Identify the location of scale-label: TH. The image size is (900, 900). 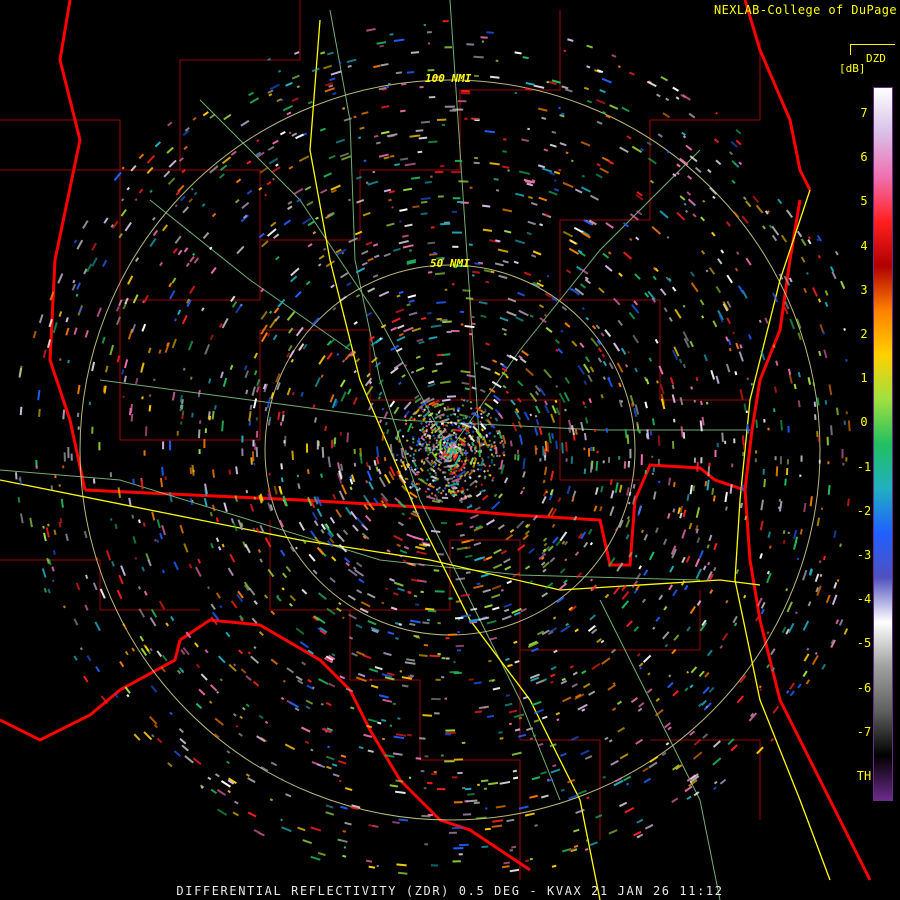
(864, 776).